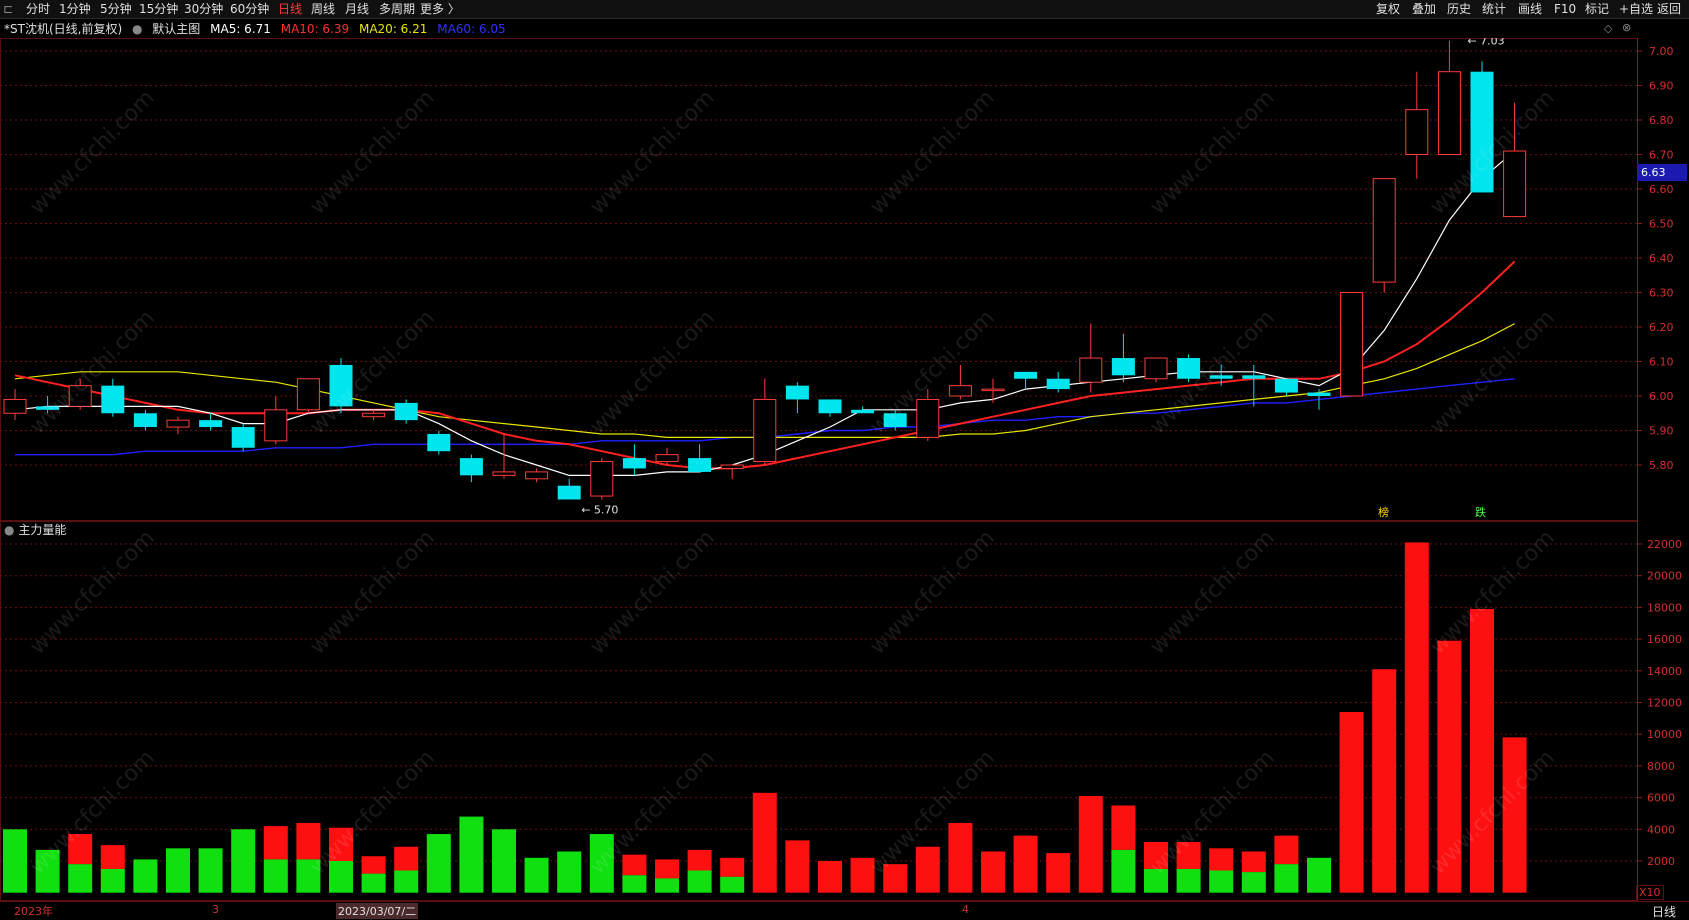 The width and height of the screenshot is (1689, 920). I want to click on toolbar-action-8: 返回, so click(1669, 9).